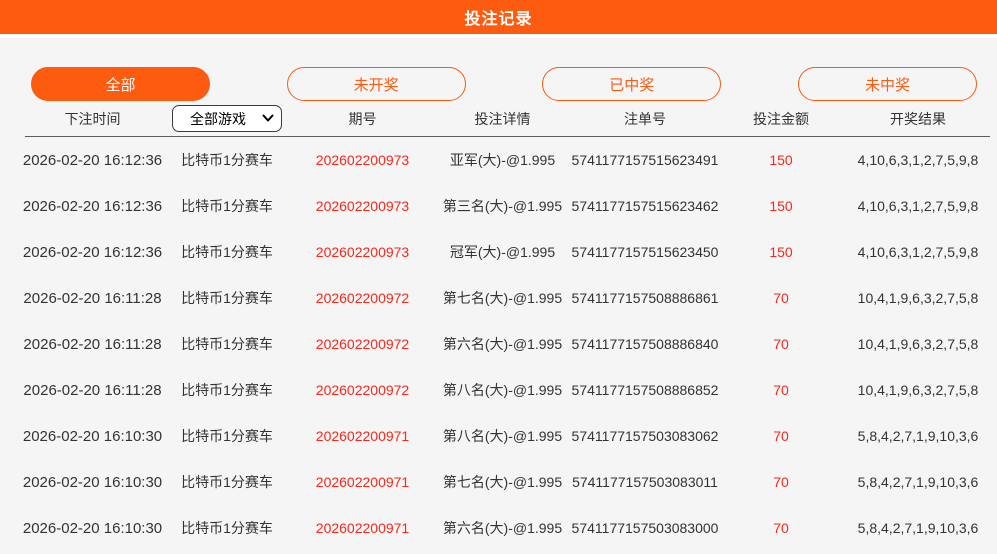  I want to click on filter-undrawn-button: 未开奖, so click(376, 84).